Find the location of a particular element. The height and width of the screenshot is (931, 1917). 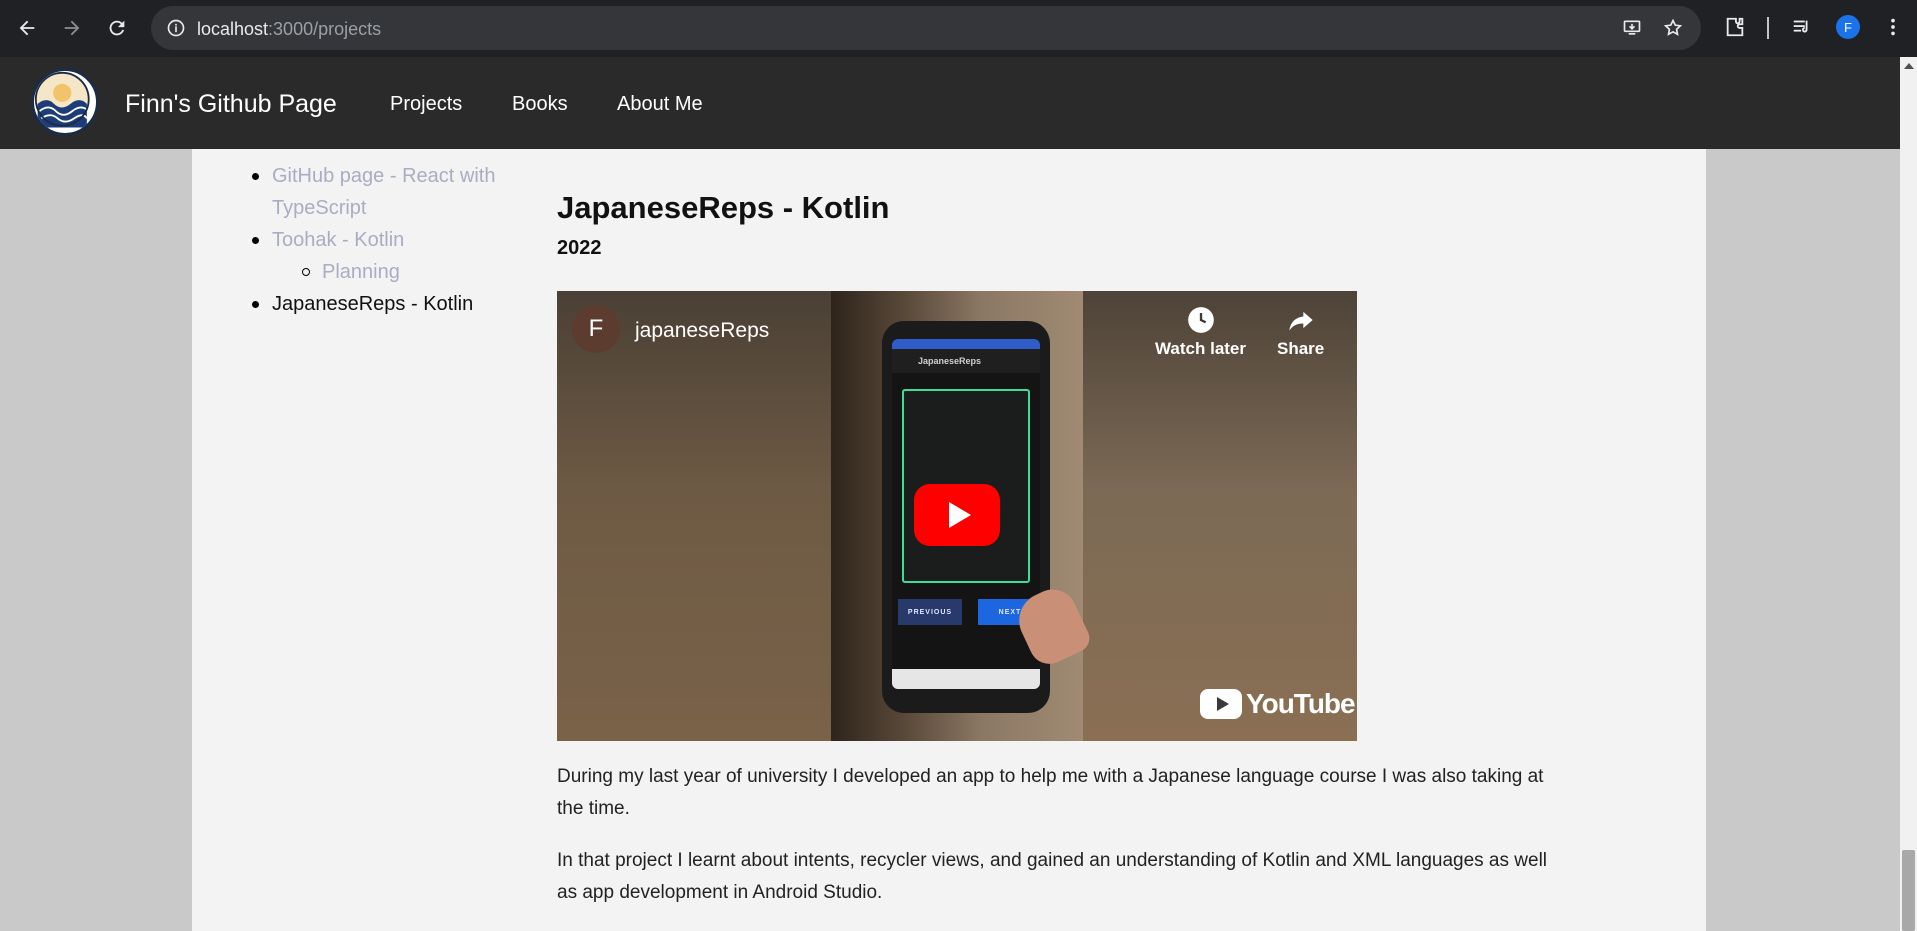

install-app-icon is located at coordinates (1632, 28).